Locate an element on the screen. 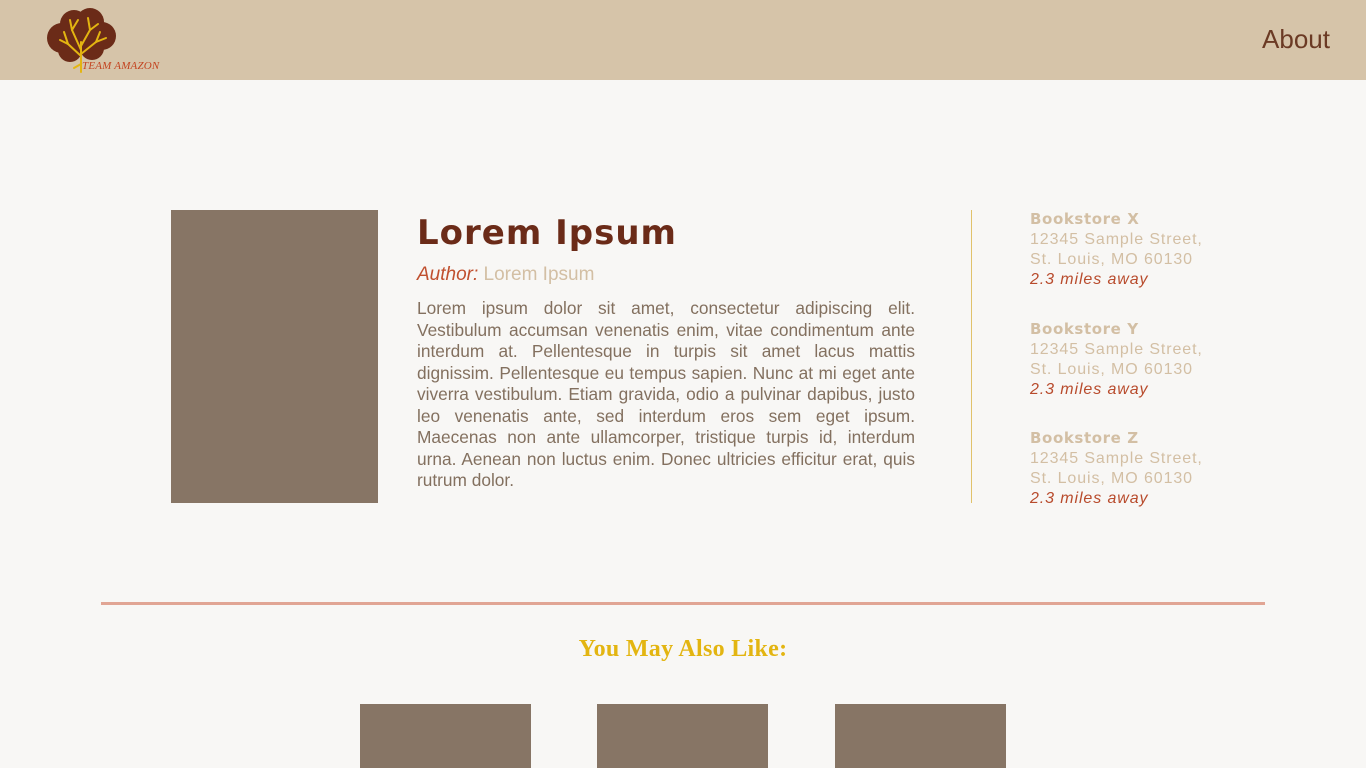  team-amazon-logo: TEAM AMAZON is located at coordinates (114, 41).